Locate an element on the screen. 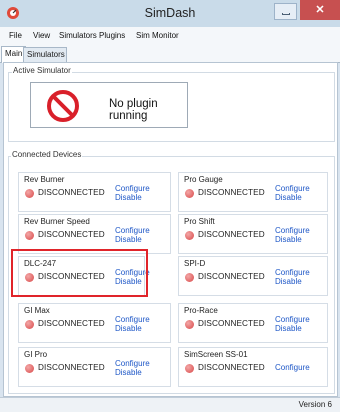 The image size is (340, 412). device-card-simscreen-ss-01: SimScreen SS-01 DISCONNECTED Configure is located at coordinates (253, 367).